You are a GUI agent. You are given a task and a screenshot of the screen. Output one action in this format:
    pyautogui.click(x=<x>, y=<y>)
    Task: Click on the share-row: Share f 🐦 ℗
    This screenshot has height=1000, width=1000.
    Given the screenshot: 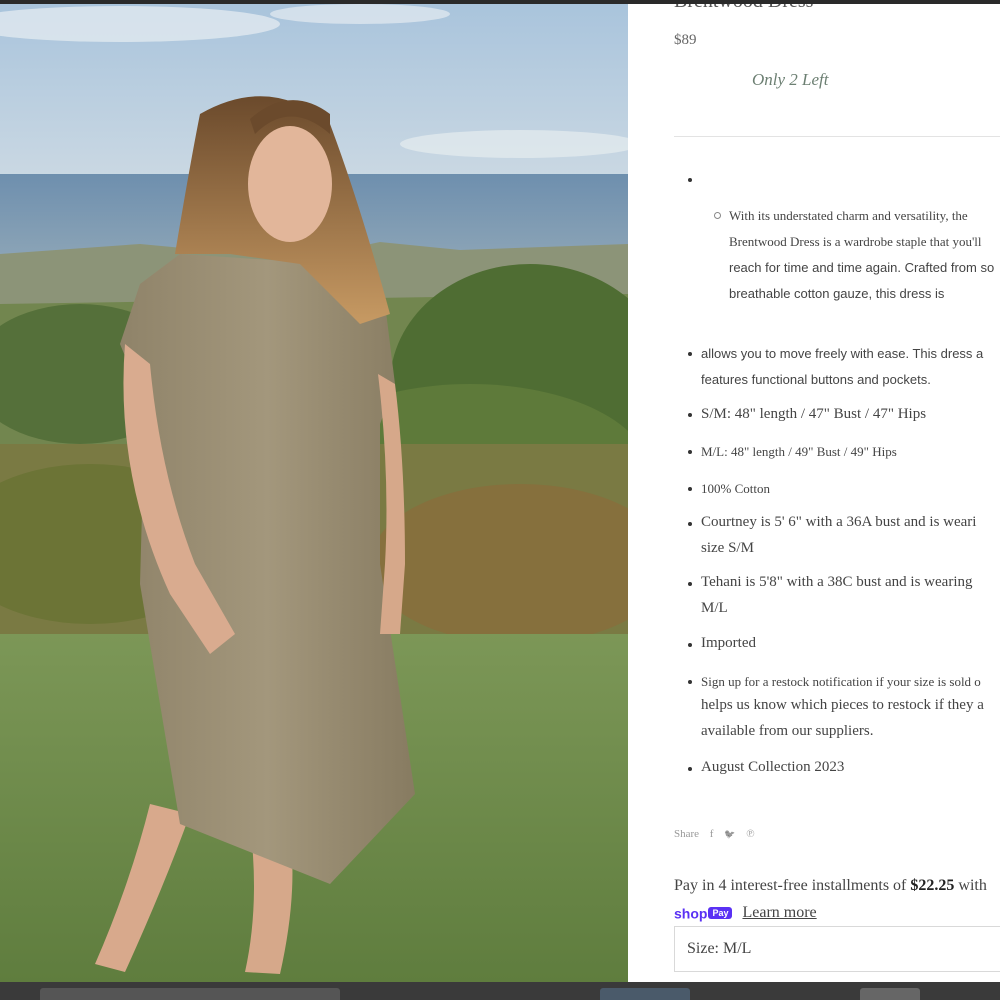 What is the action you would take?
    pyautogui.click(x=718, y=834)
    